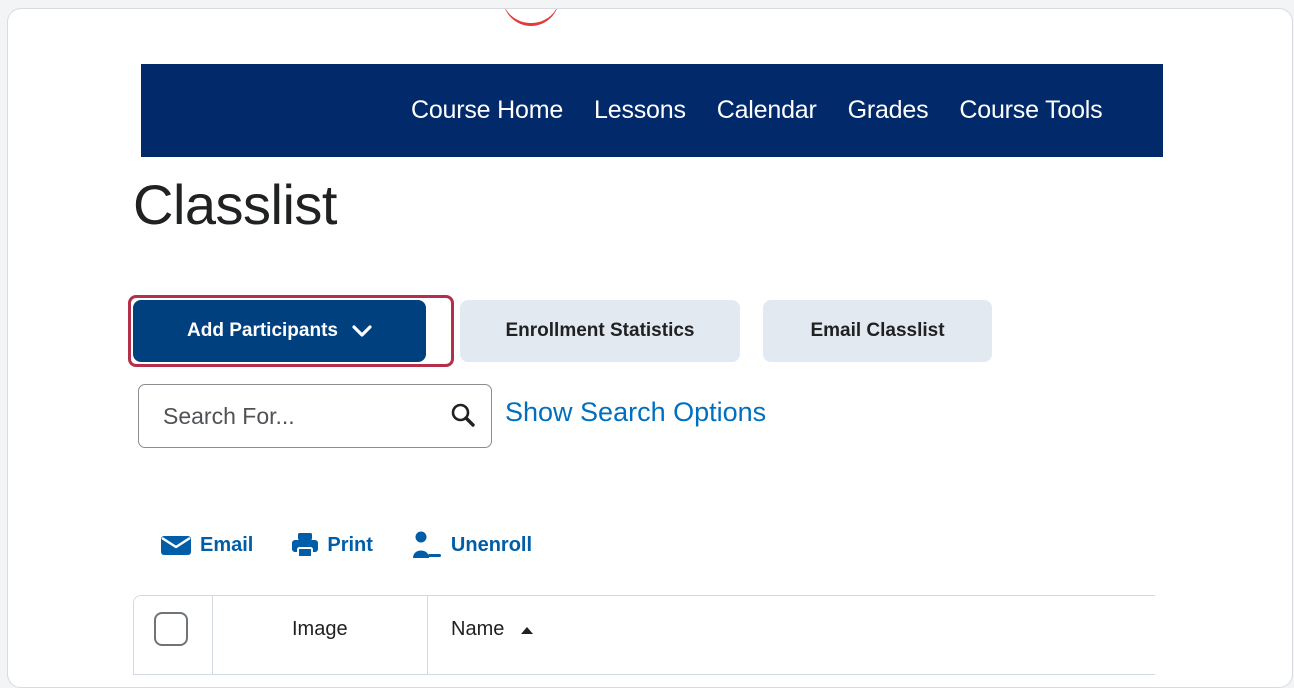 This screenshot has width=1294, height=688. I want to click on nav-grades: Grades, so click(888, 110).